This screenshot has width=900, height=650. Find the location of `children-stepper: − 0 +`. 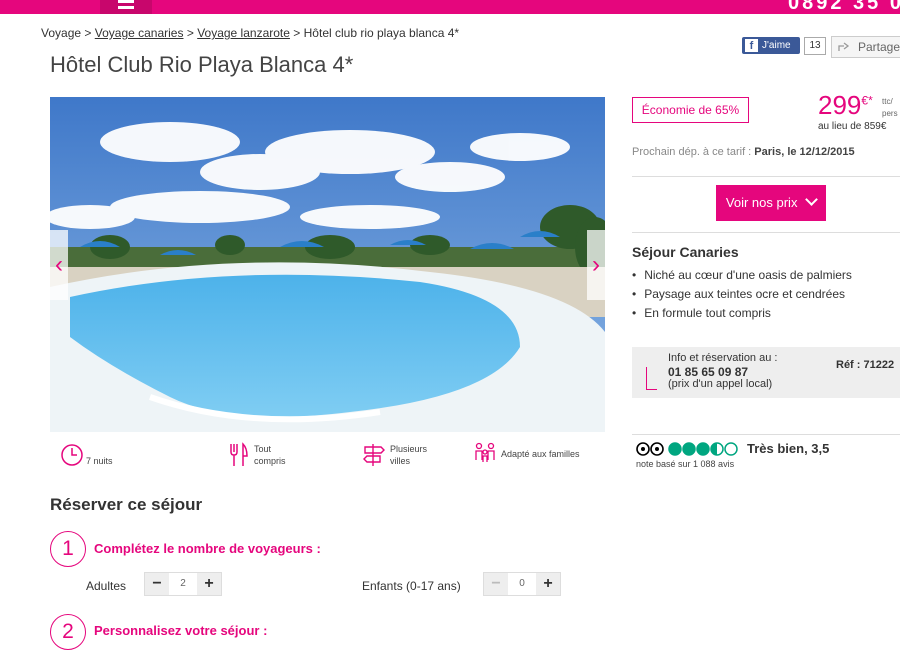

children-stepper: − 0 + is located at coordinates (522, 584).